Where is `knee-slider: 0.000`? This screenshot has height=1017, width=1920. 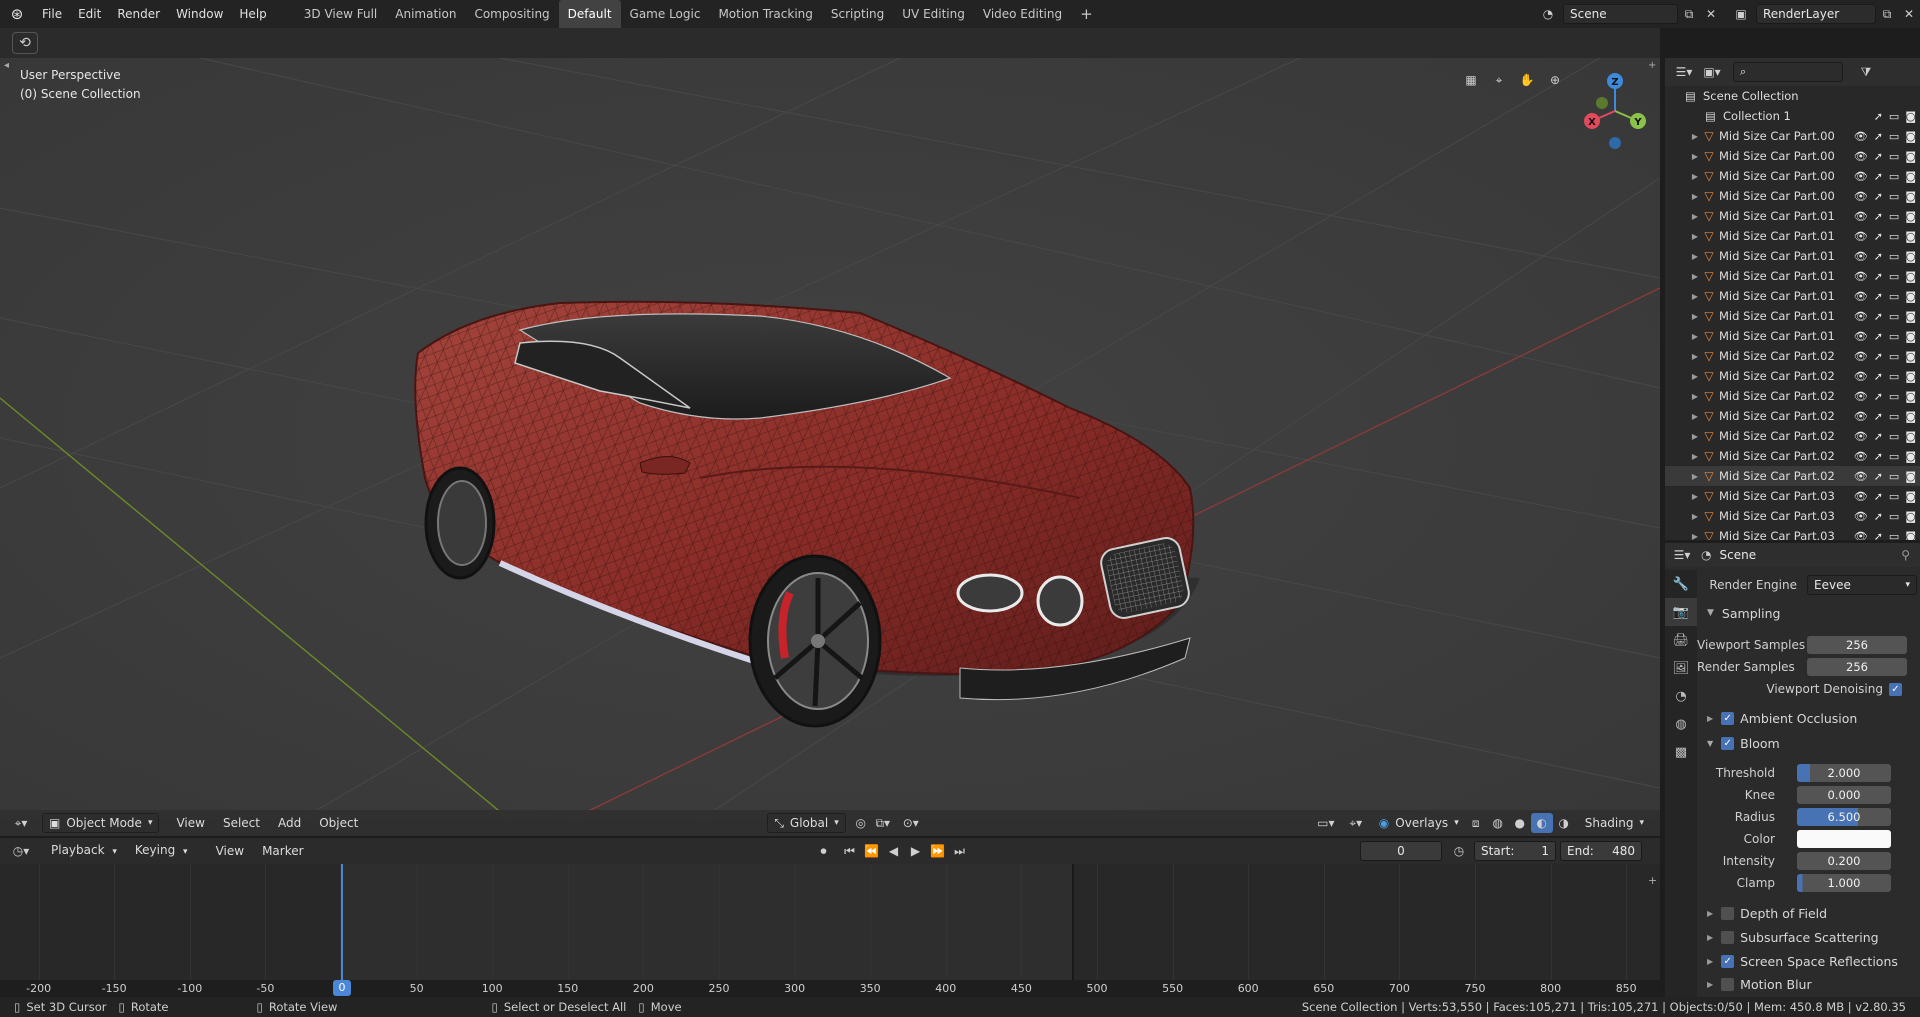 knee-slider: 0.000 is located at coordinates (1844, 795).